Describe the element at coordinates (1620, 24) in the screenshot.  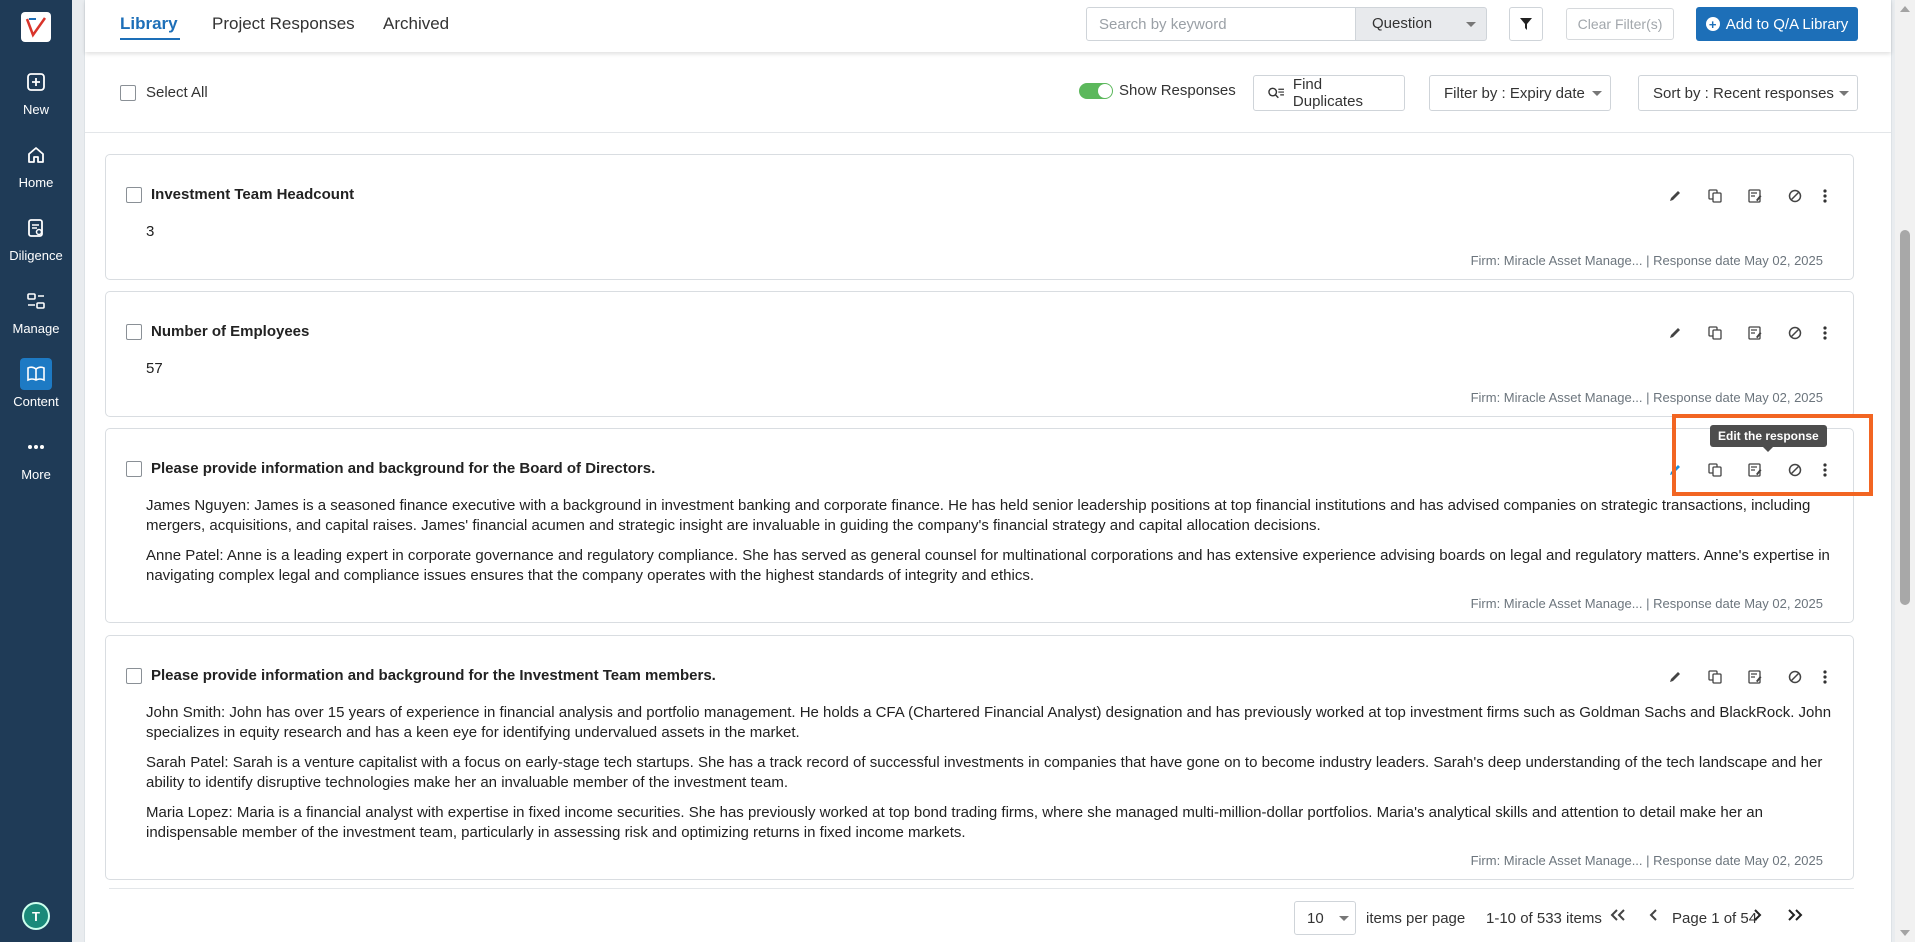
I see `clear-filters-button: Clear Filter(s)` at that location.